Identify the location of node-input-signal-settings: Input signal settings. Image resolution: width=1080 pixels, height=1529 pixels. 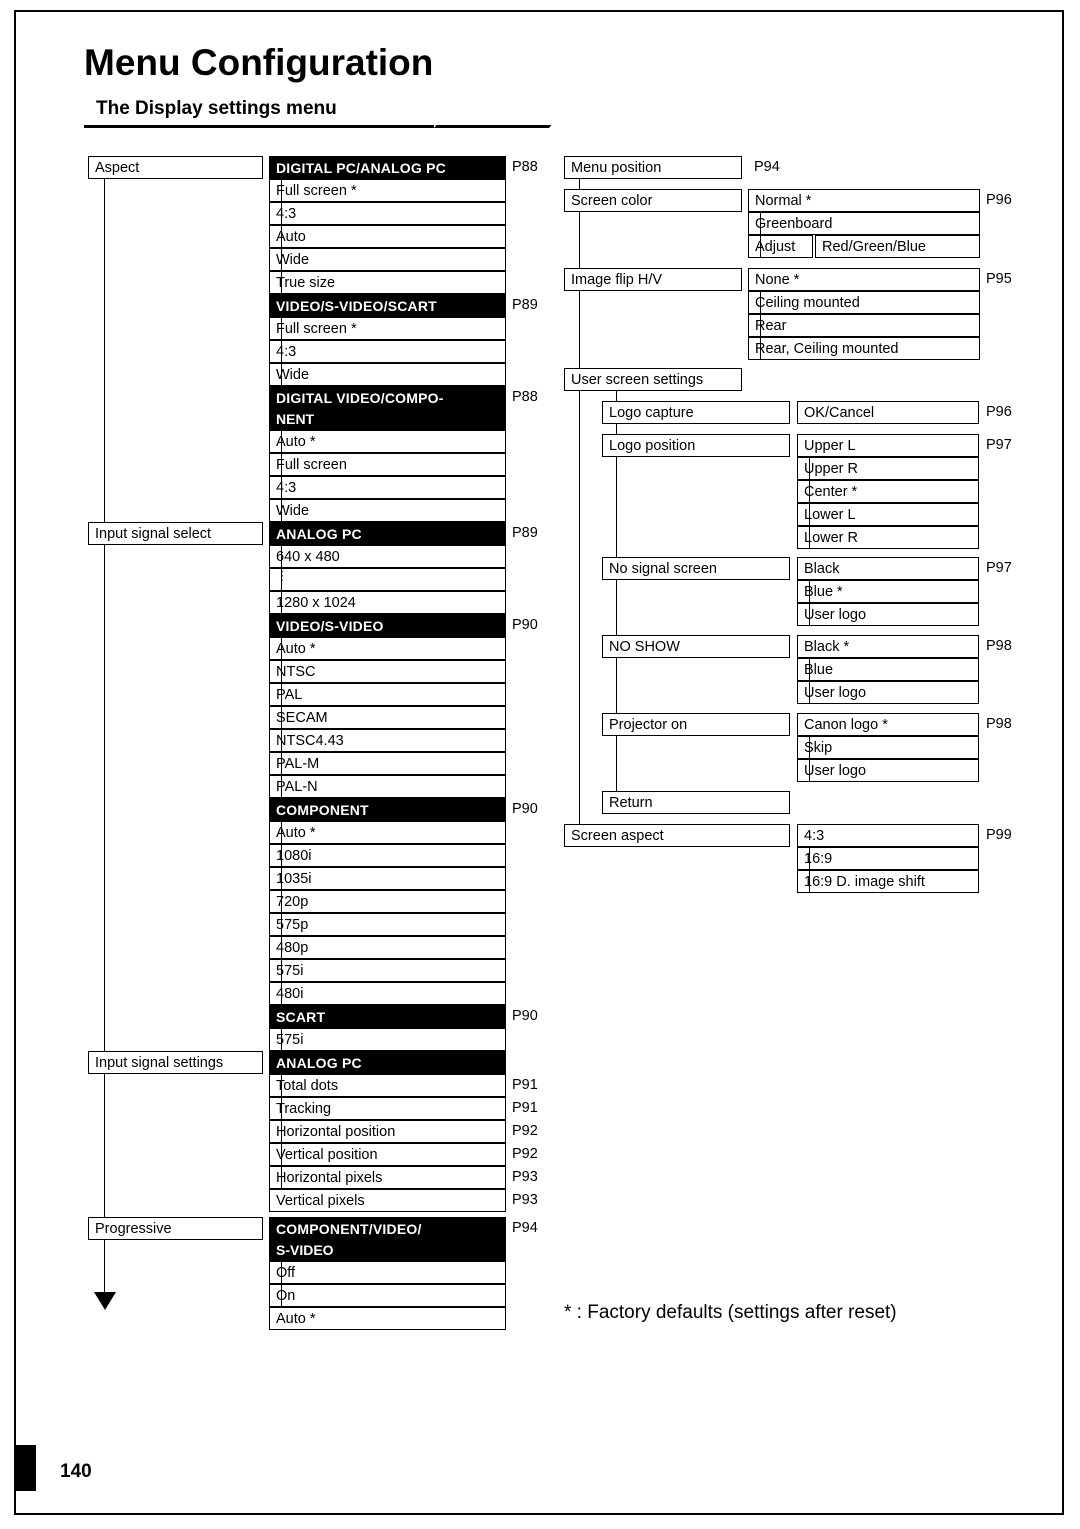
(175, 1062).